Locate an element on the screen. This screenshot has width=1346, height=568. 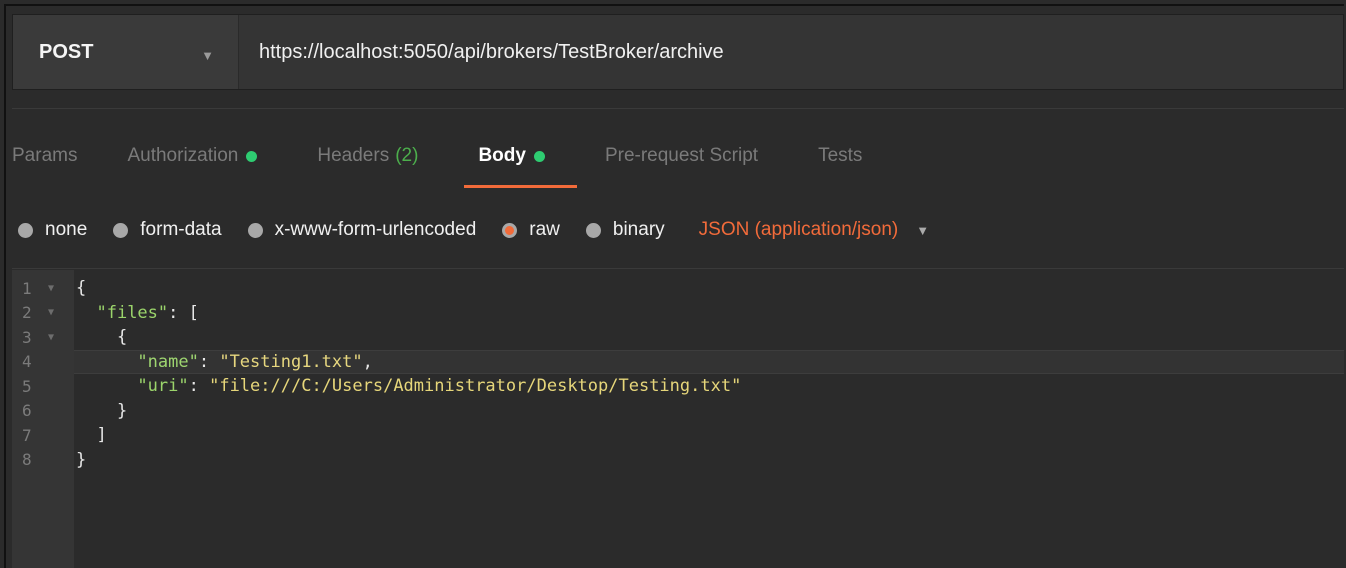
line-number: 2 is located at coordinates (27, 313).